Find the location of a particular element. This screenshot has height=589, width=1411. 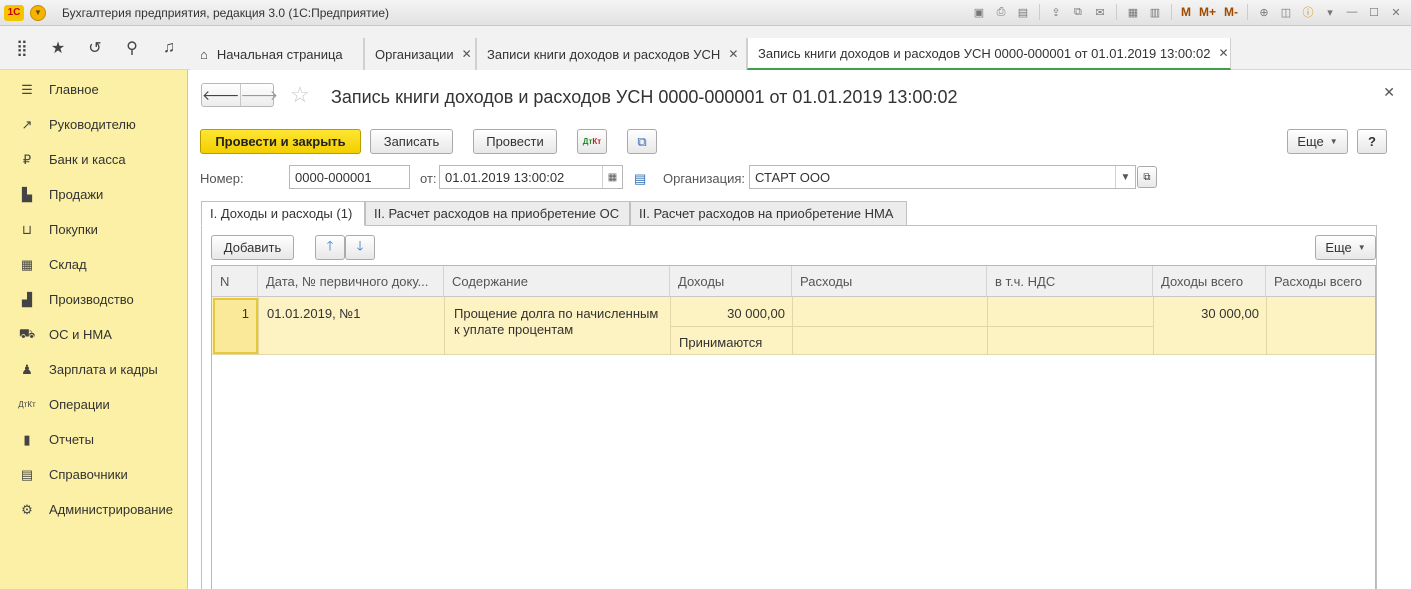

sidebar-item-admin: ⚙ Администрирование is located at coordinates (93, 509).